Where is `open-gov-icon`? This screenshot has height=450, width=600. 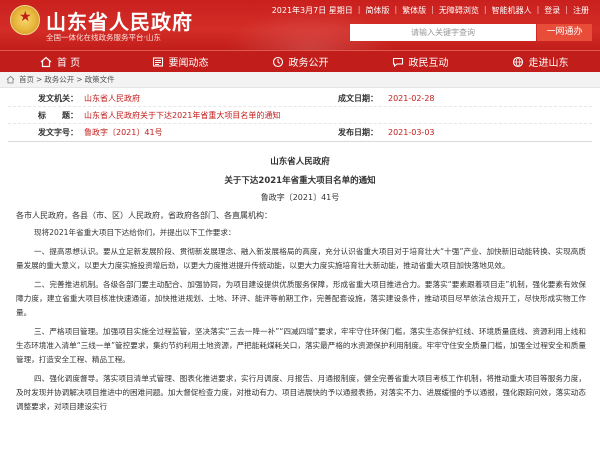 open-gov-icon is located at coordinates (277, 61).